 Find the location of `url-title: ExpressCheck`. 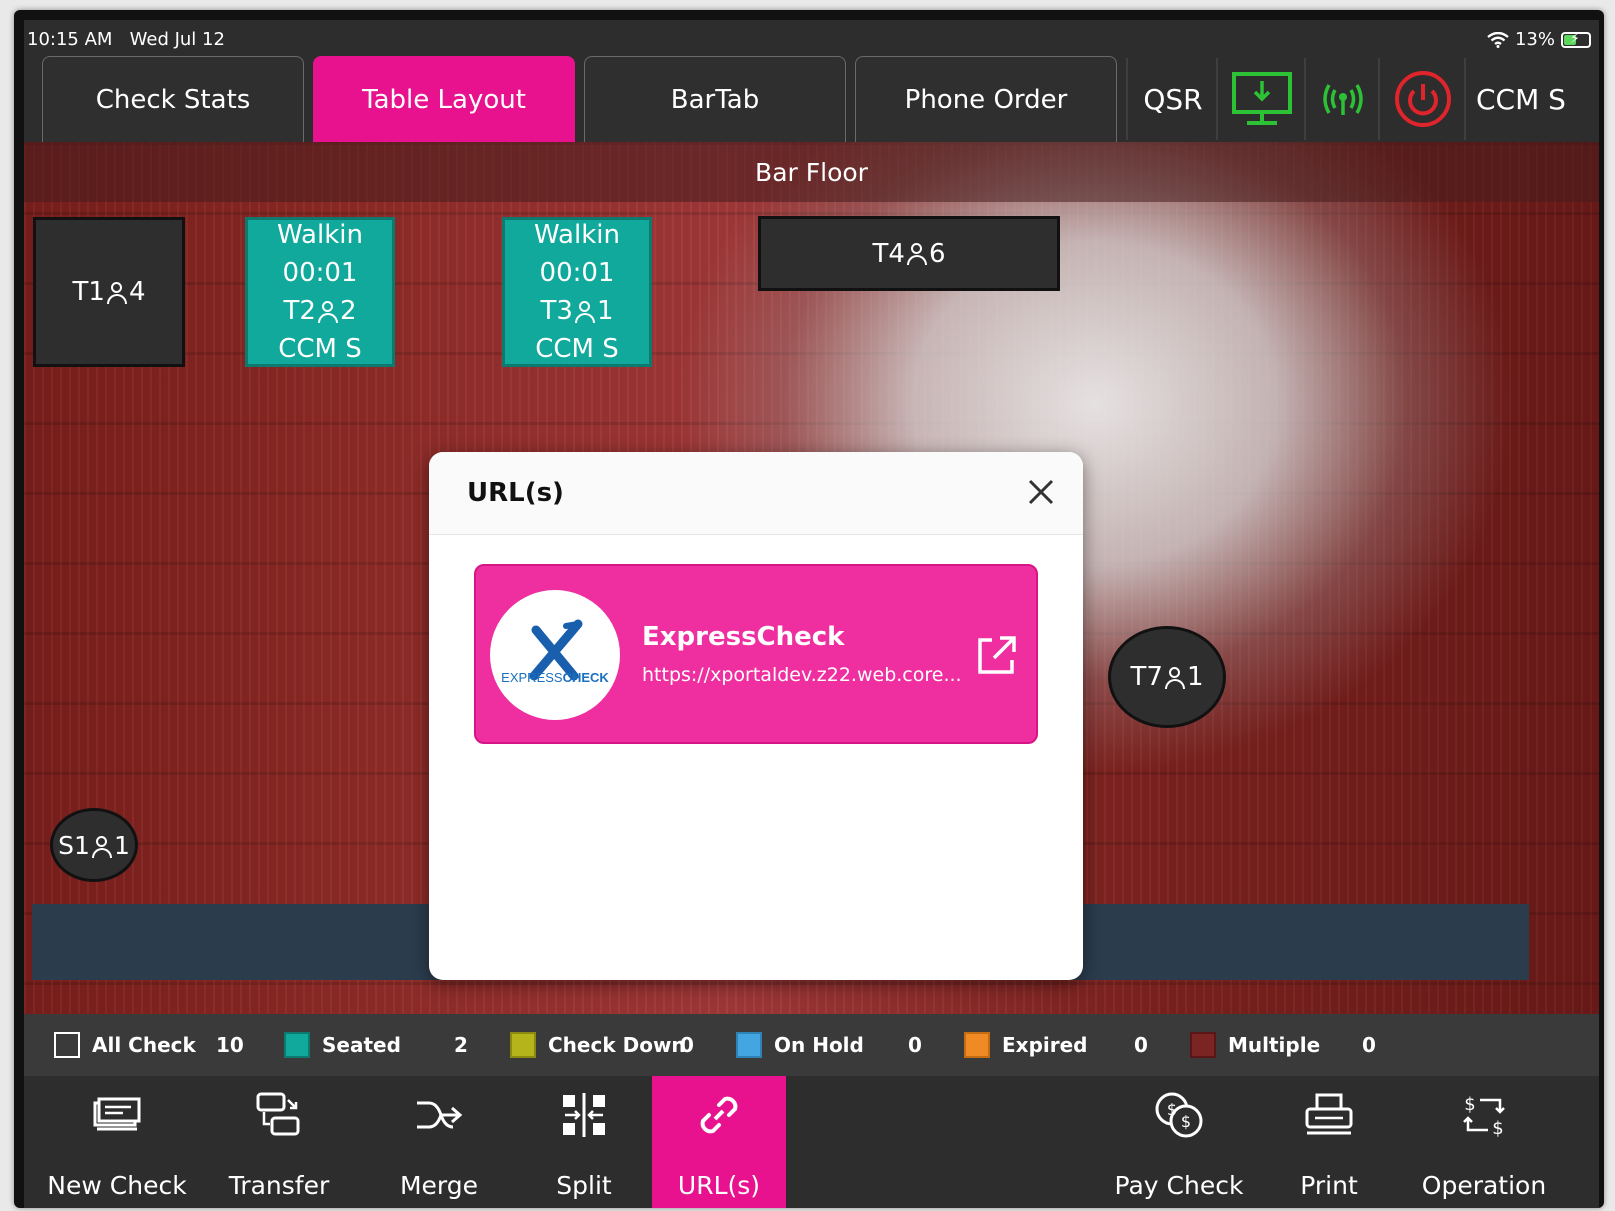

url-title: ExpressCheck is located at coordinates (743, 637).